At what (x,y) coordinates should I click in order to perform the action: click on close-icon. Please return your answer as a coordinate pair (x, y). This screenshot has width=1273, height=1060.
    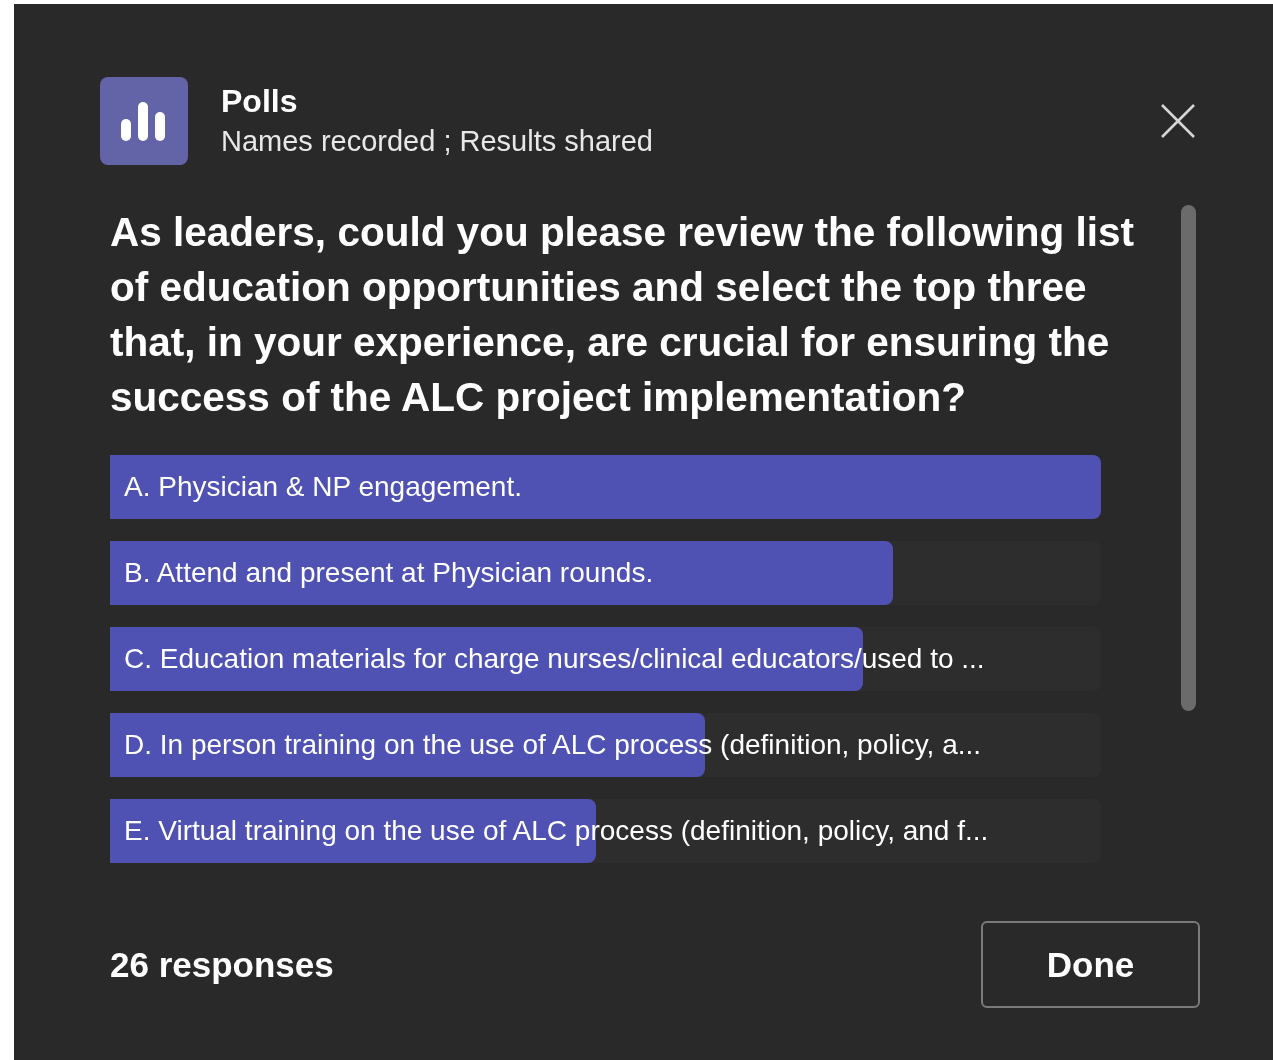
    Looking at the image, I should click on (1178, 121).